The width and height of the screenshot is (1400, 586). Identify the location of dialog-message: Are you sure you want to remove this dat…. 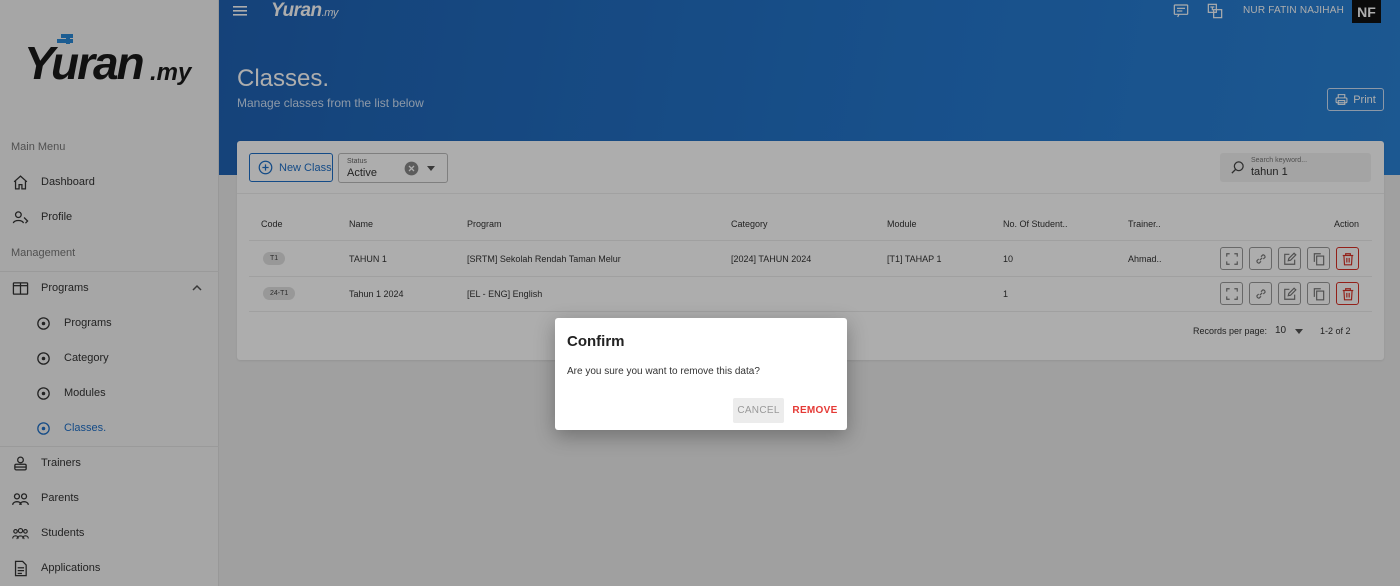
(663, 371).